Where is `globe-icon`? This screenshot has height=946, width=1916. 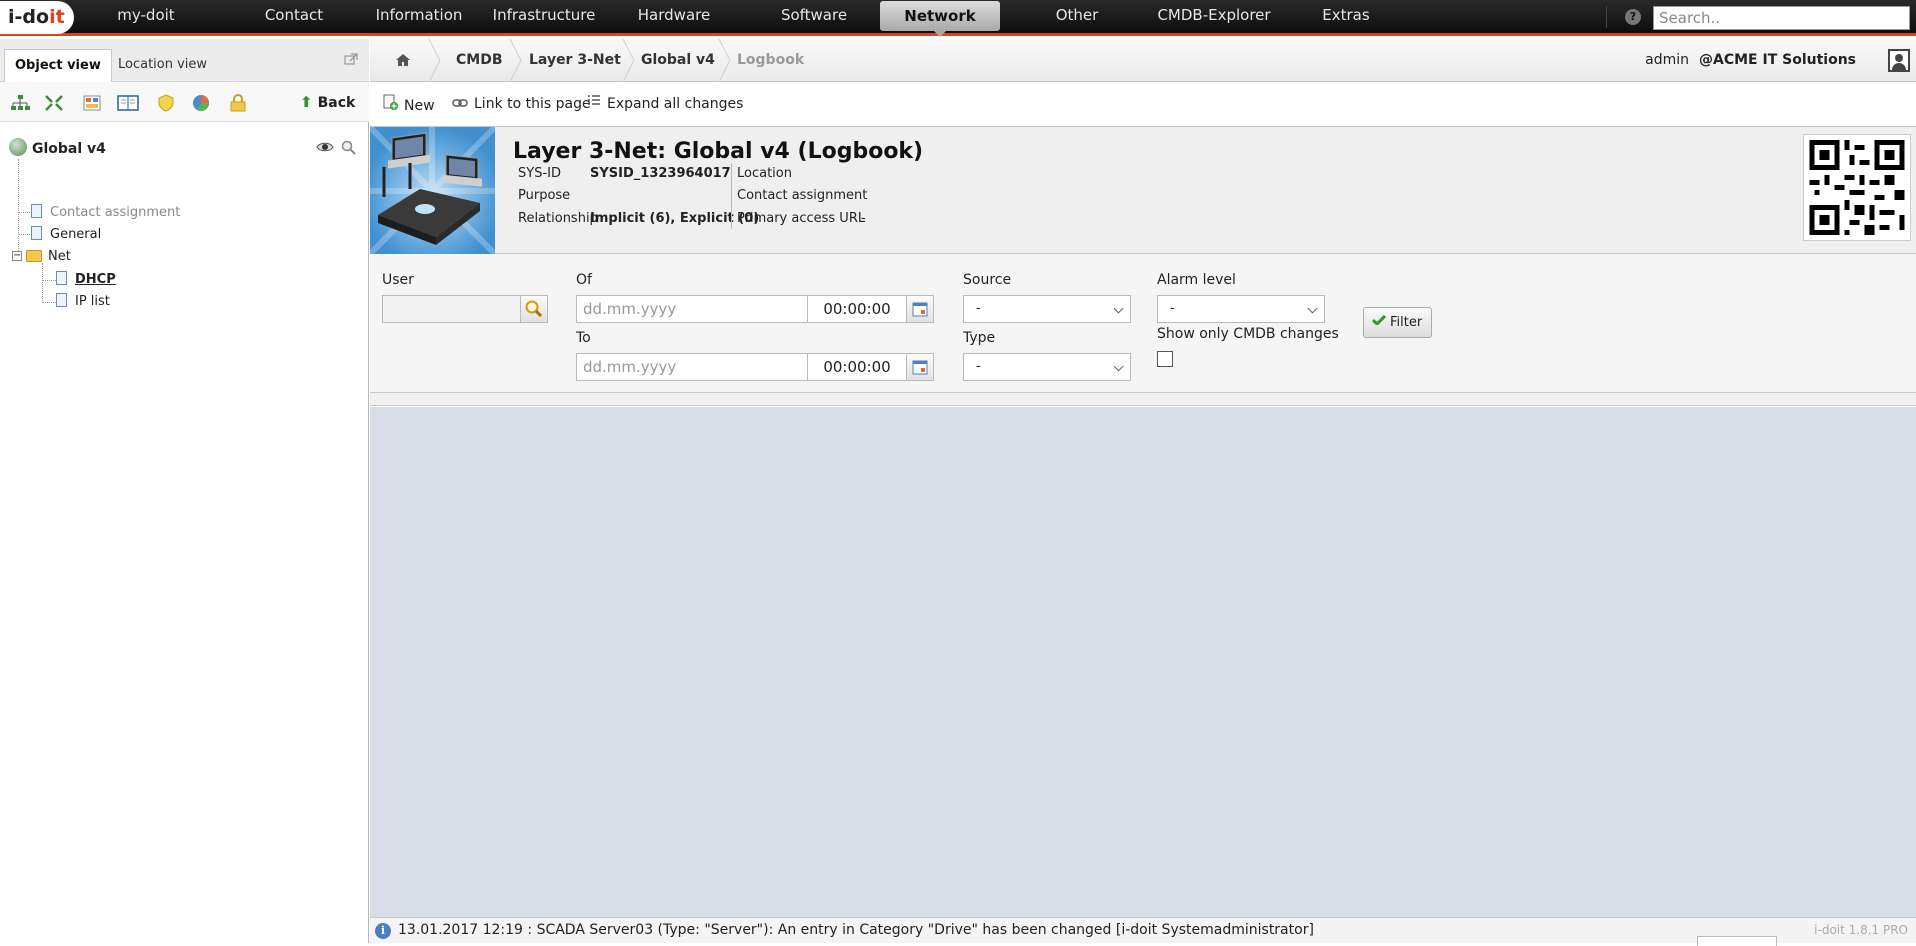
globe-icon is located at coordinates (18, 147).